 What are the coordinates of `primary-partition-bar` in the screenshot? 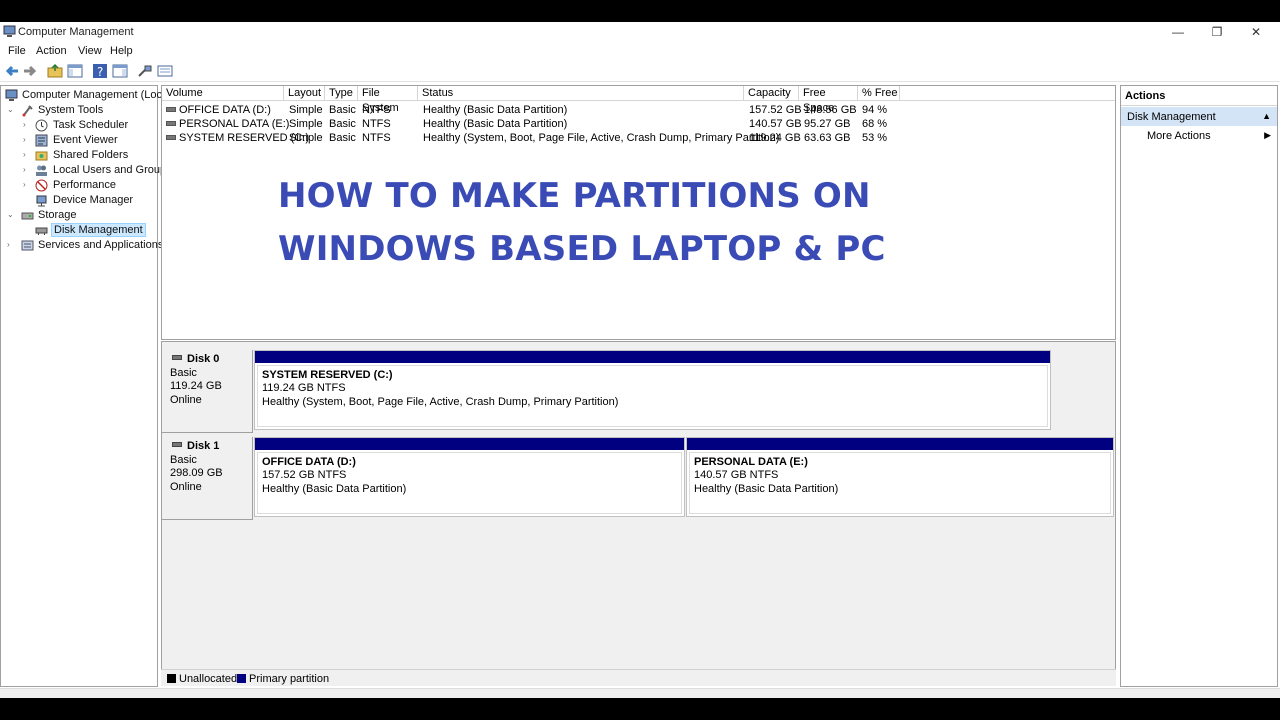 It's located at (652, 357).